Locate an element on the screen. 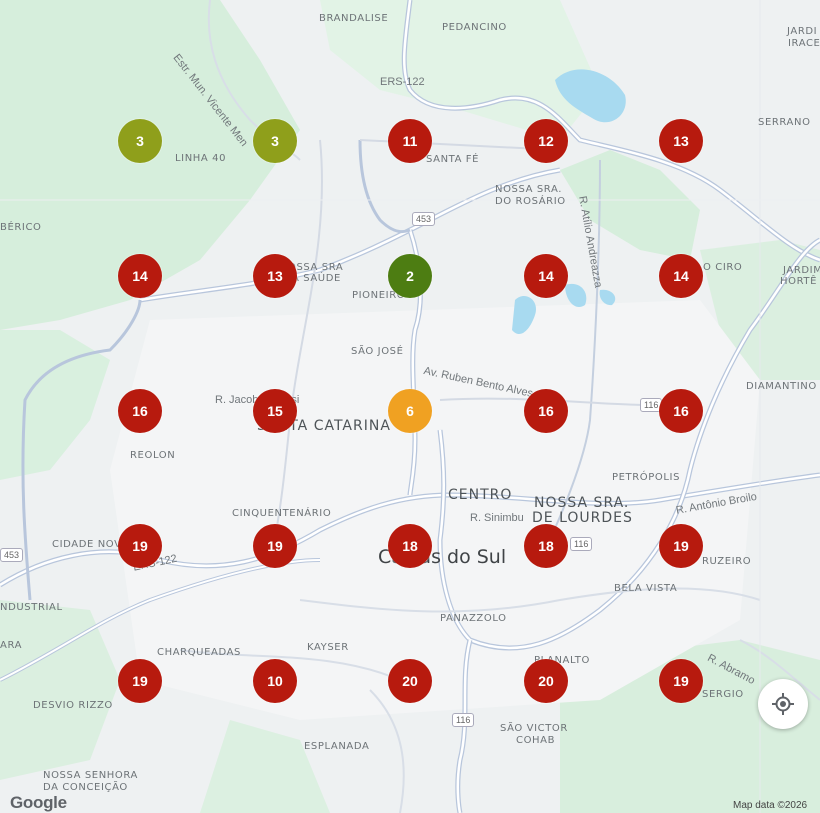 The width and height of the screenshot is (820, 813). cluster-marker: 12 is located at coordinates (546, 141).